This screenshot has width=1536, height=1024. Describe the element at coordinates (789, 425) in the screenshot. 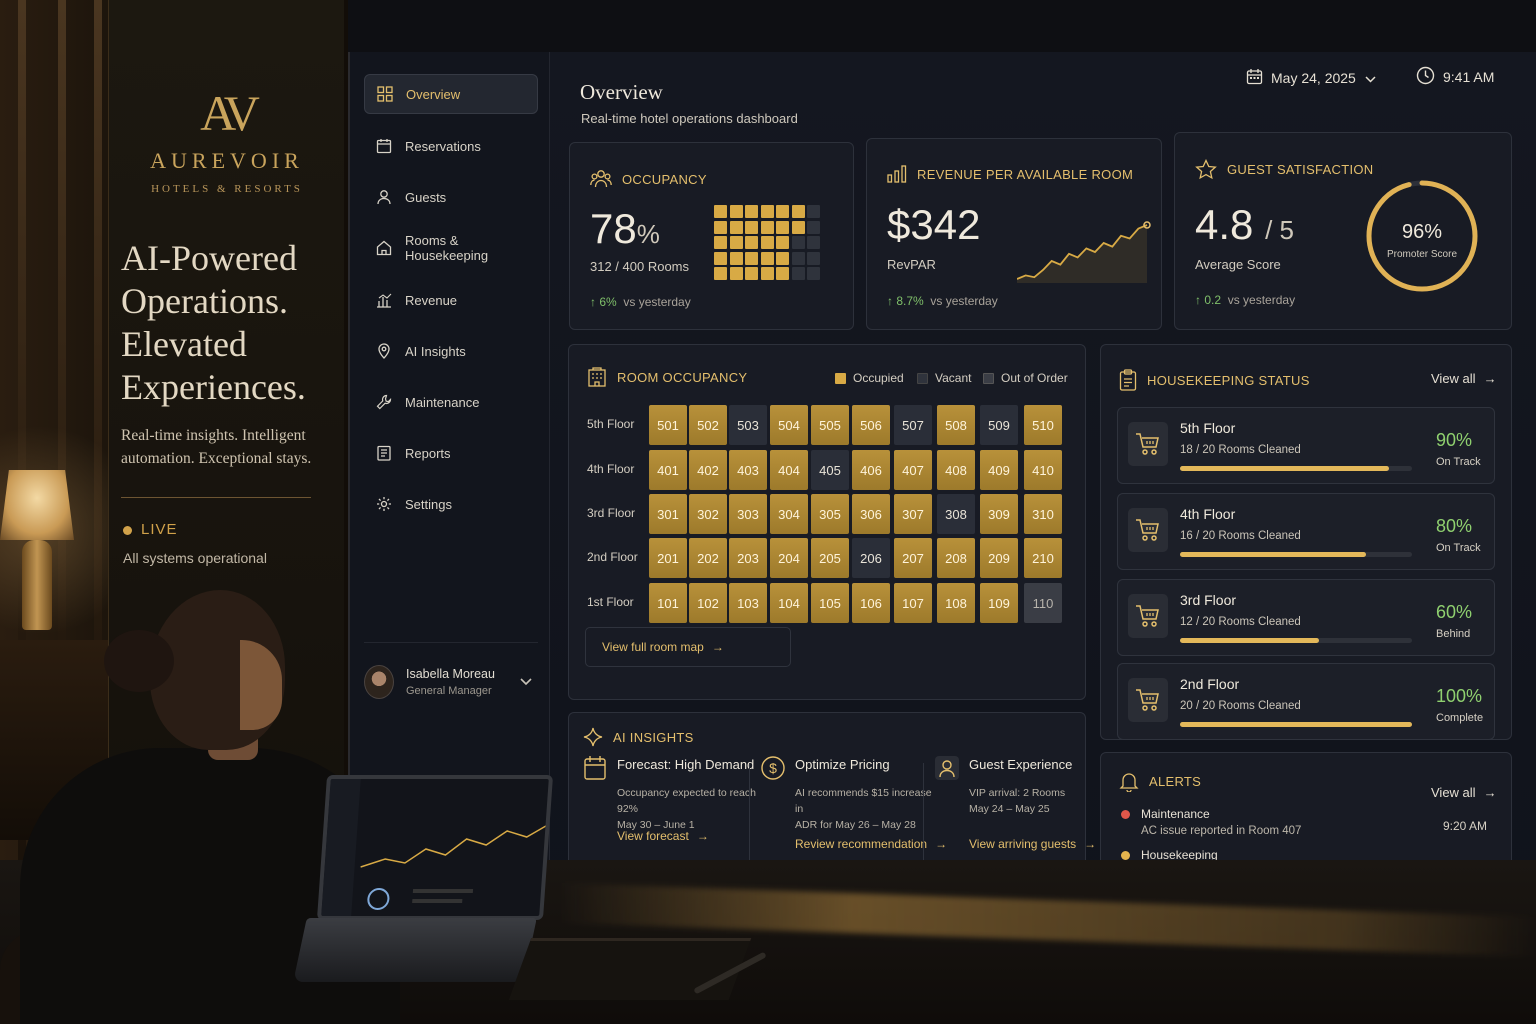

I see `room-cell-504: 504` at that location.